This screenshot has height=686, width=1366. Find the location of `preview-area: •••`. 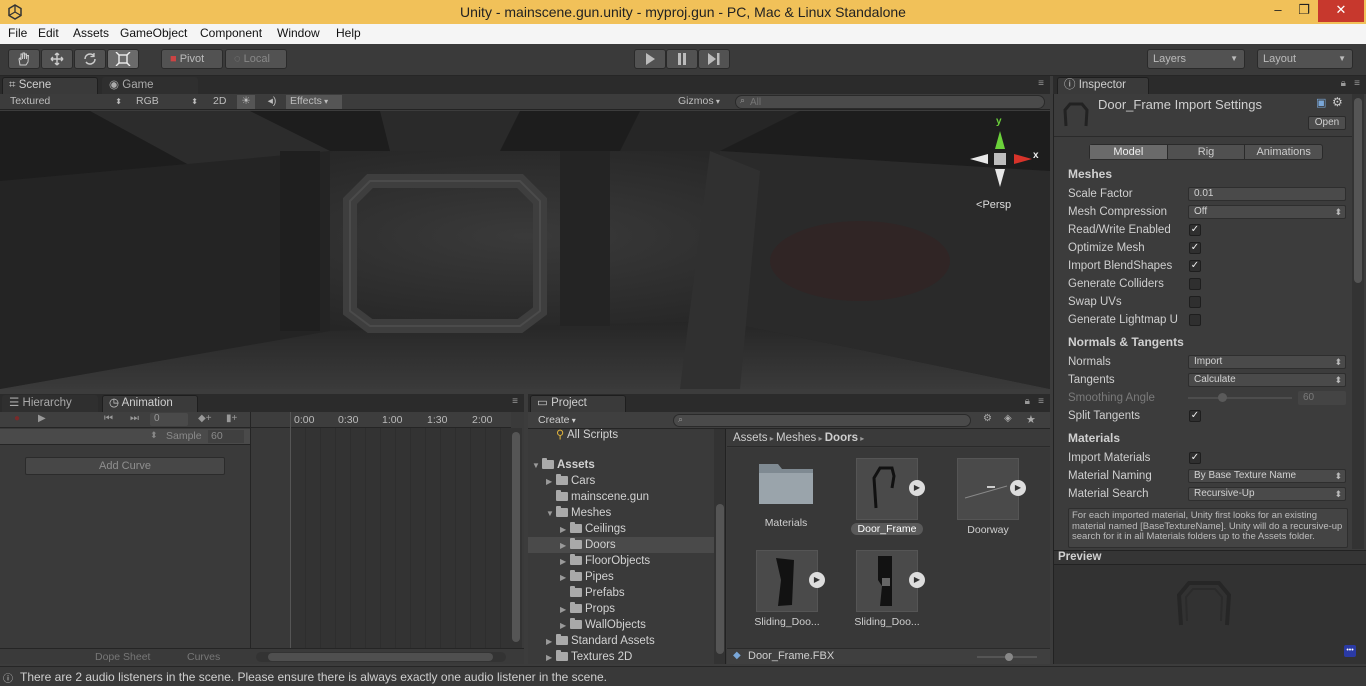

preview-area: ••• is located at coordinates (1210, 614).